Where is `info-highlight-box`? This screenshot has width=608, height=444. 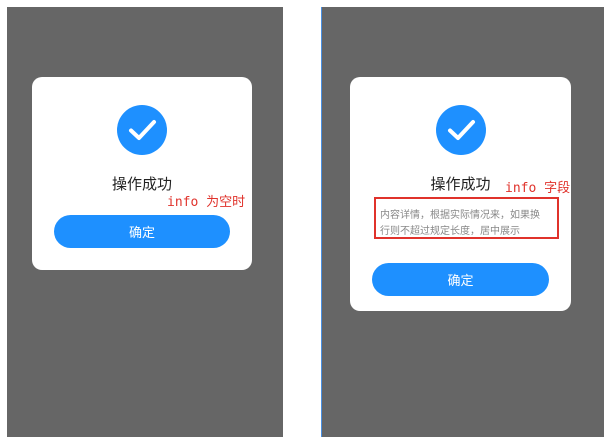
info-highlight-box is located at coordinates (466, 218).